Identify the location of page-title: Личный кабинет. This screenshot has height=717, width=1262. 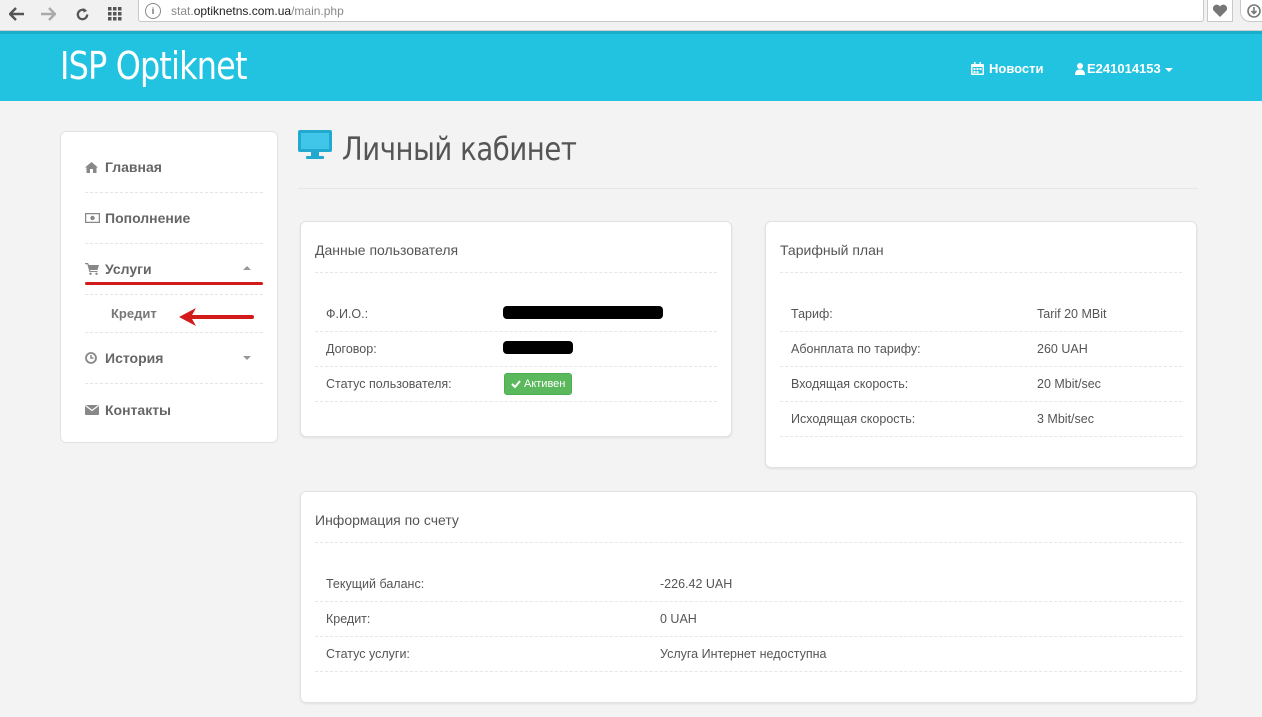
(456, 149).